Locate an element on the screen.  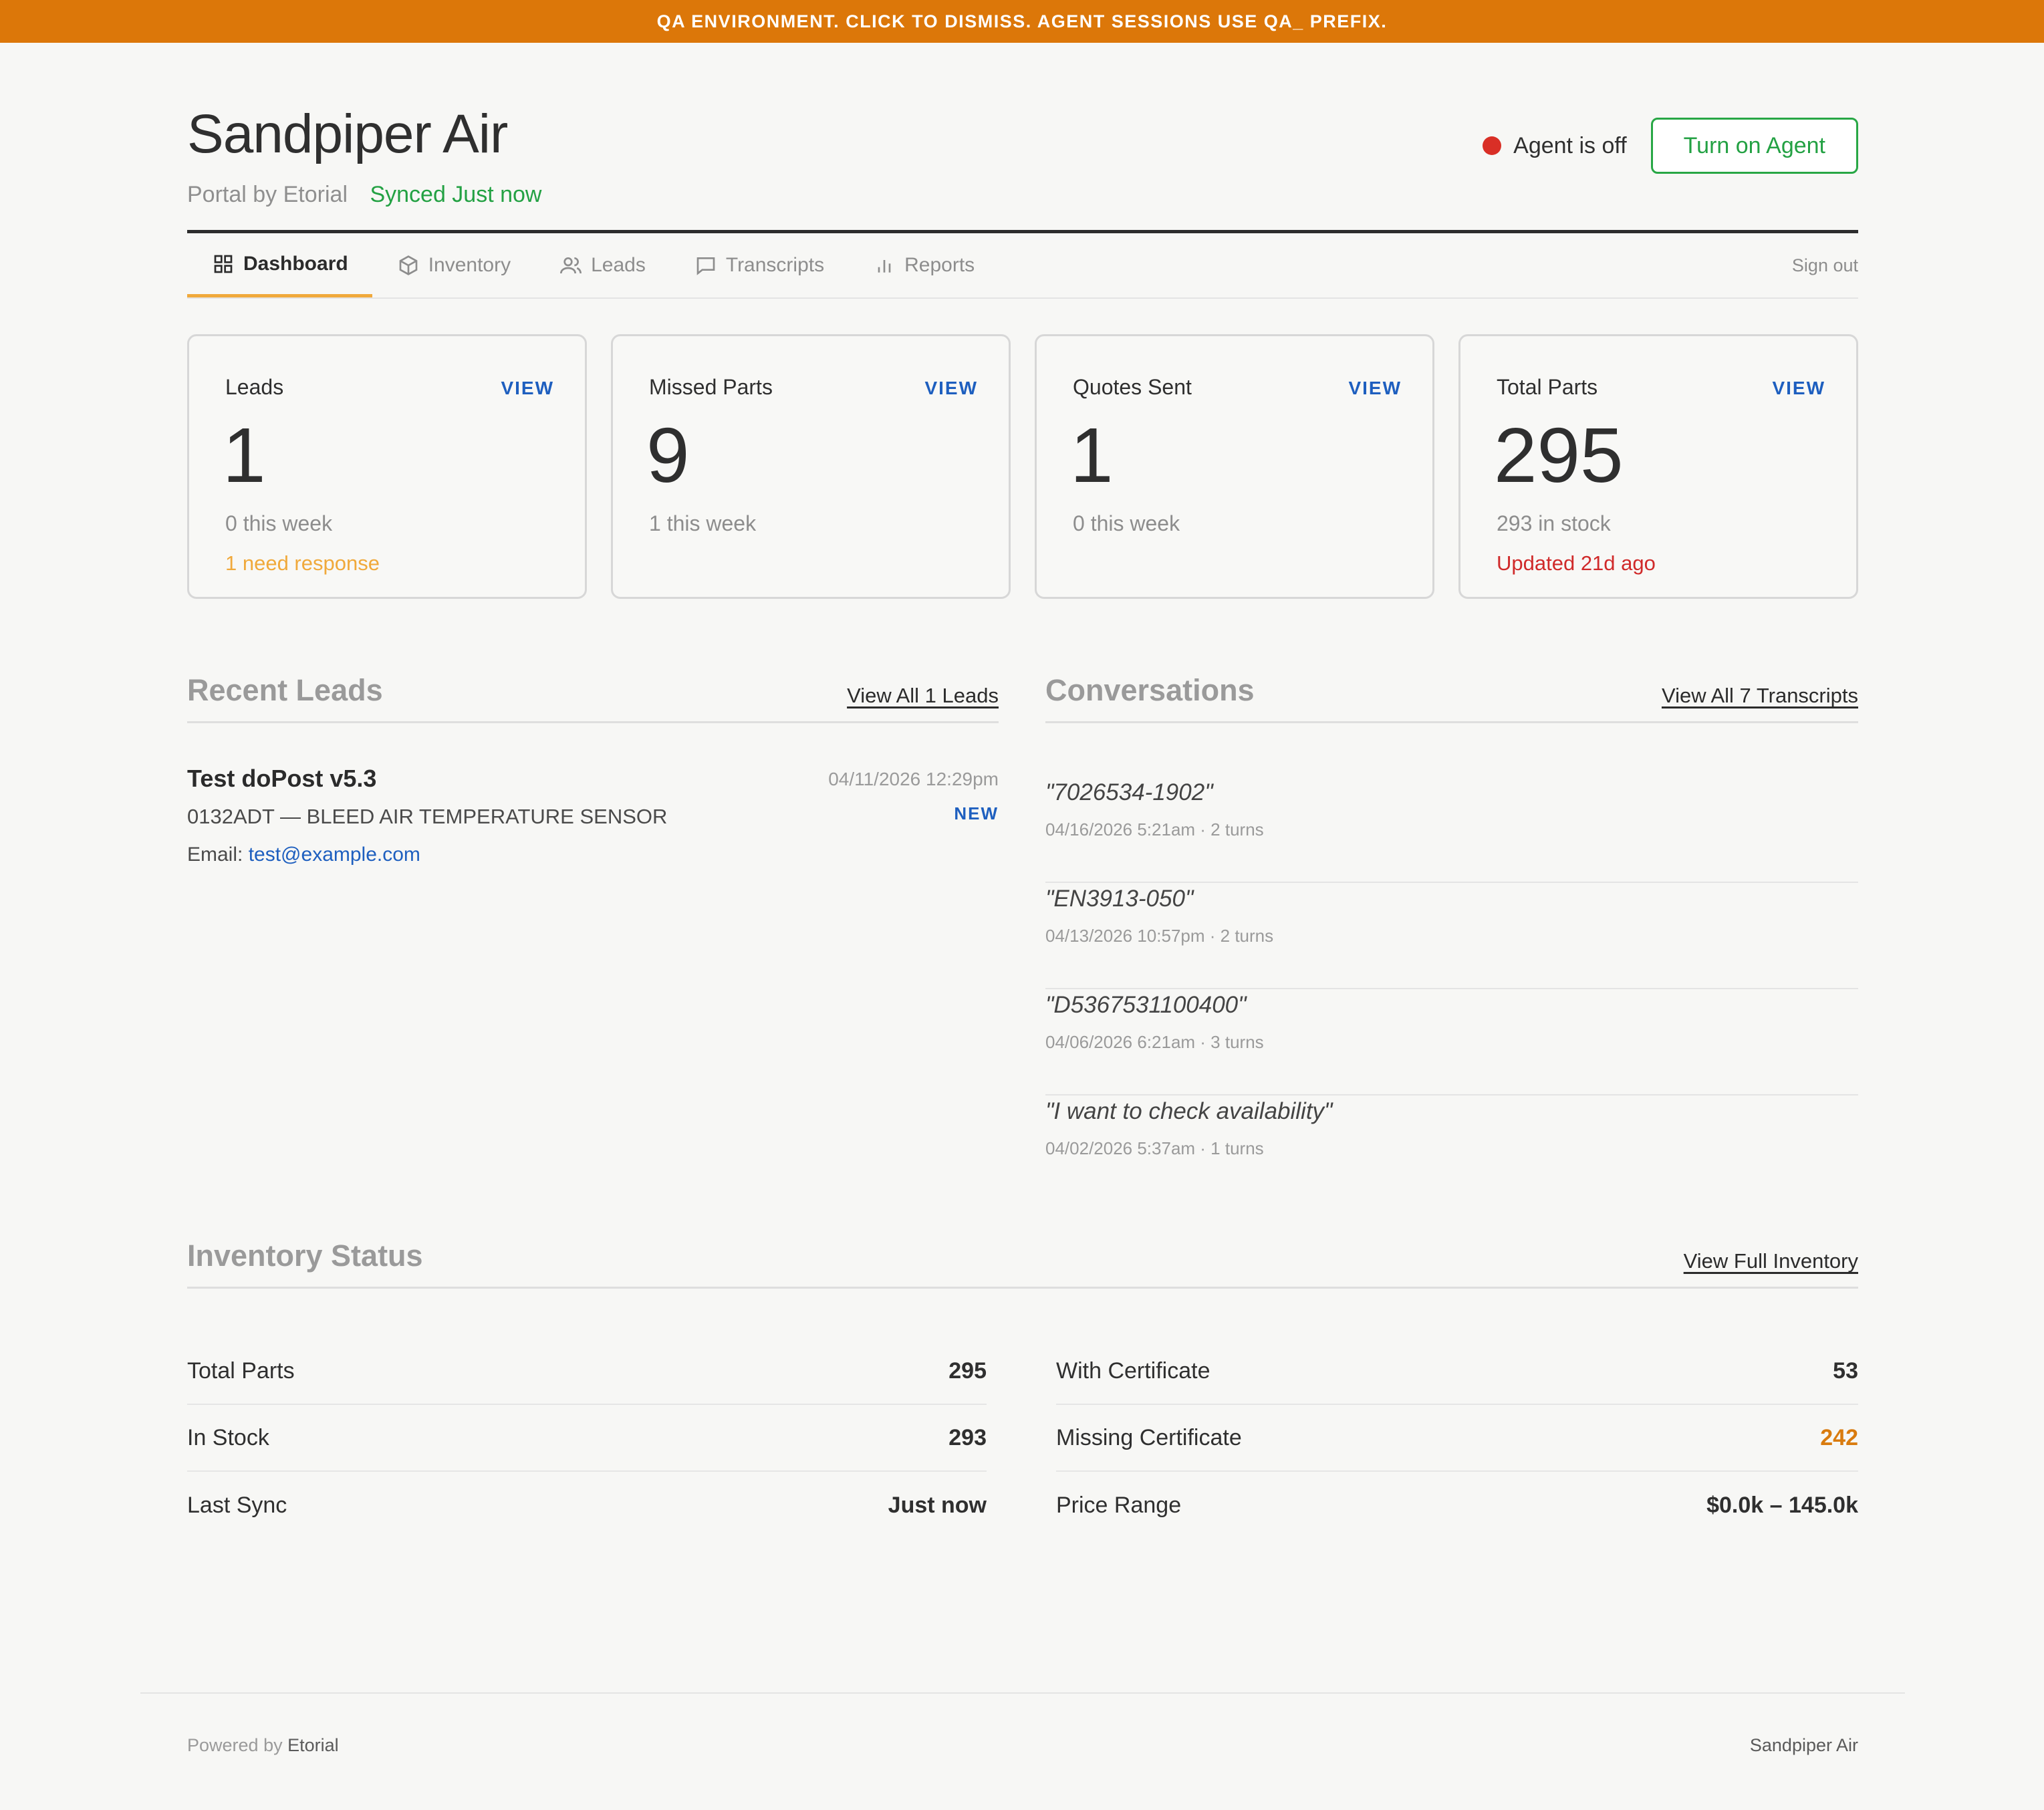
grid-icon is located at coordinates (223, 264).